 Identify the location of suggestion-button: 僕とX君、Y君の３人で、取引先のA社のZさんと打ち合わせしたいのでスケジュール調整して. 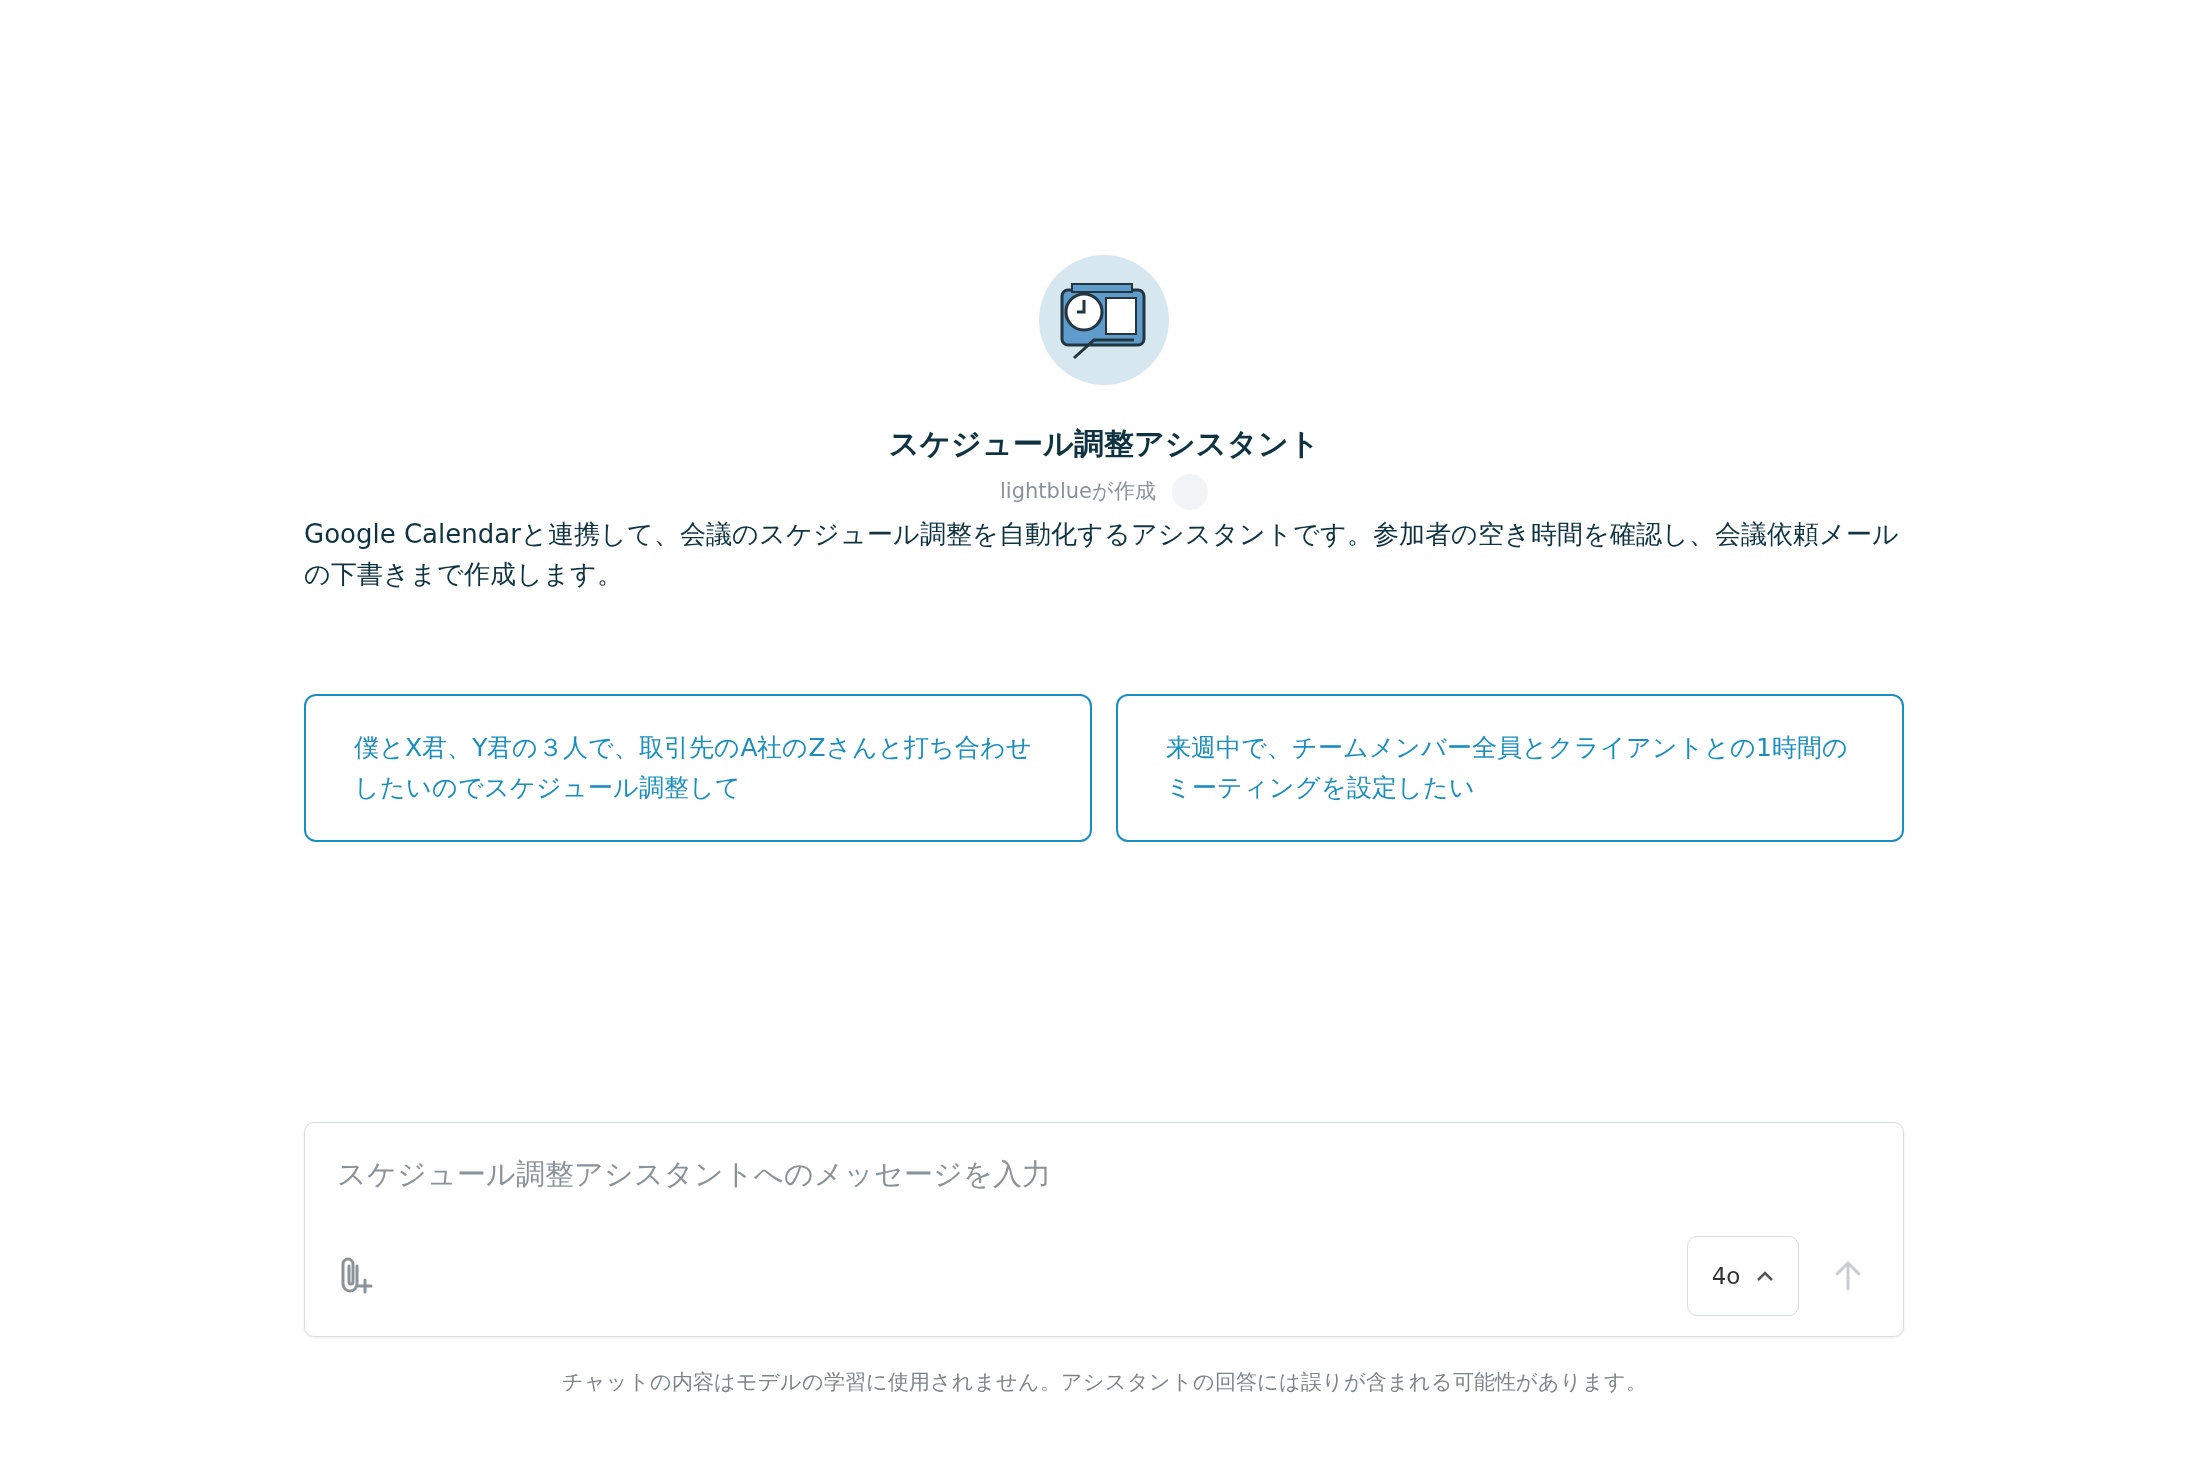
(698, 768).